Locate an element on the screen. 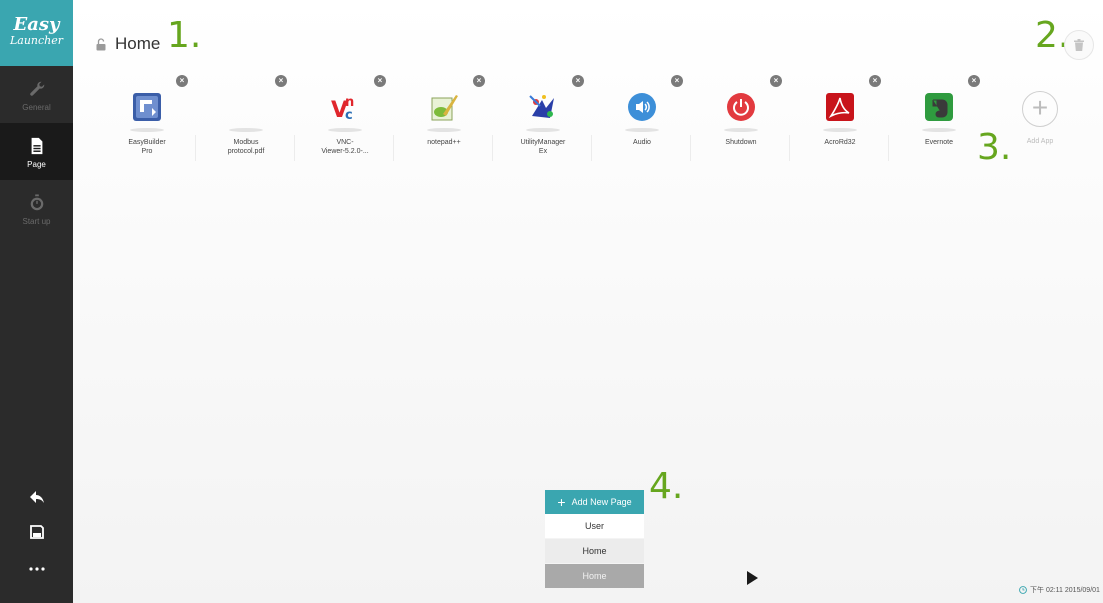  evernote-icon is located at coordinates (939, 107).